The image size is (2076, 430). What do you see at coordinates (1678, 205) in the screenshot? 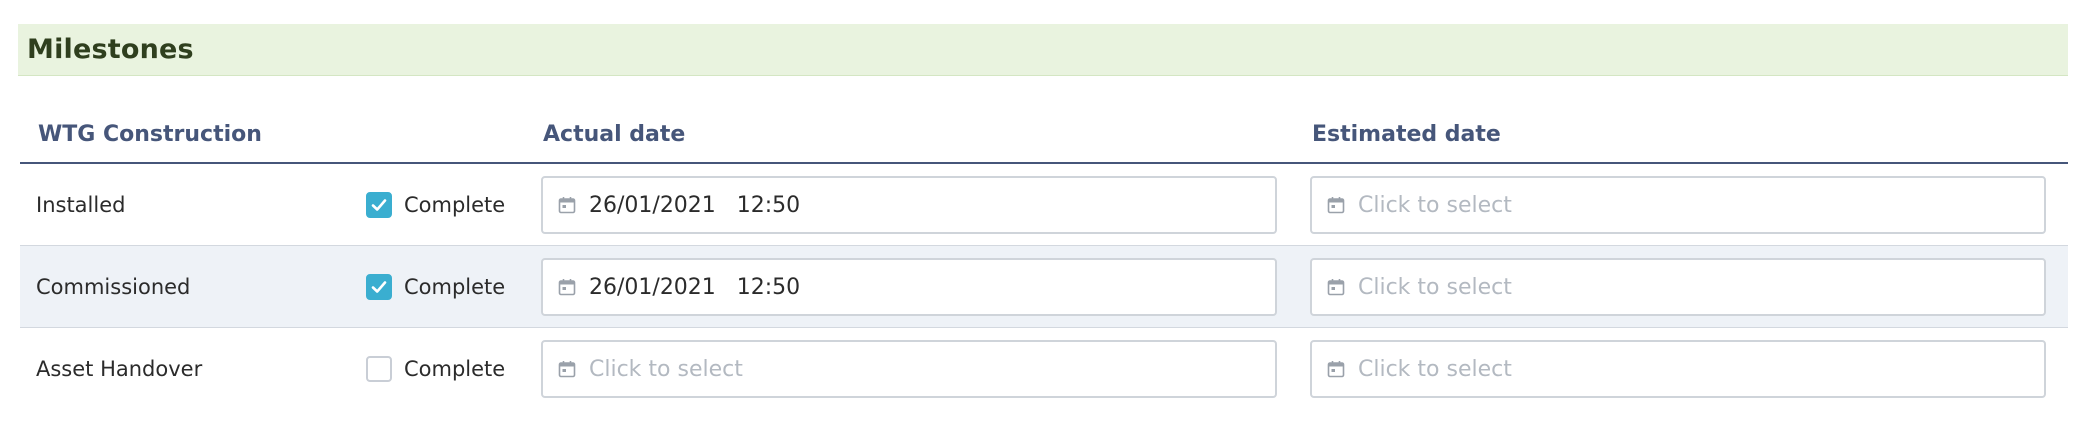
I see `estimated-date-input-installed: Click to select` at bounding box center [1678, 205].